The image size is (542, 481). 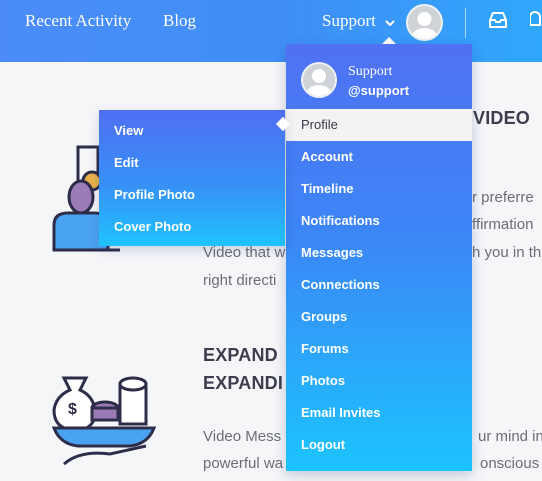 I want to click on menu-item-messages: Messages, so click(x=379, y=253).